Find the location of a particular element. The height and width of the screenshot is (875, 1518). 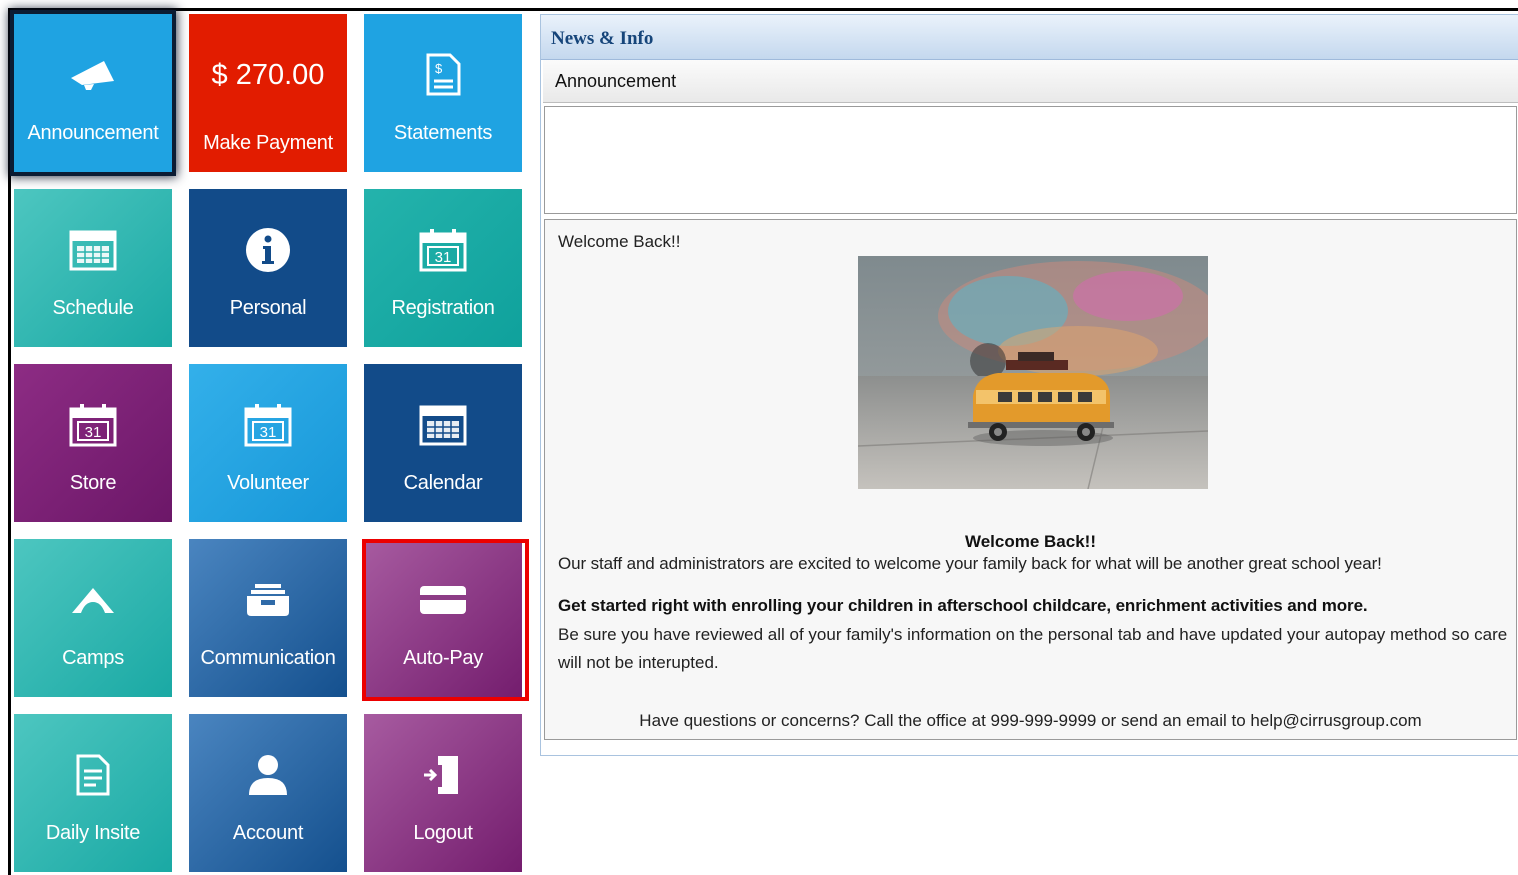

tile-logout: Logout is located at coordinates (443, 793).